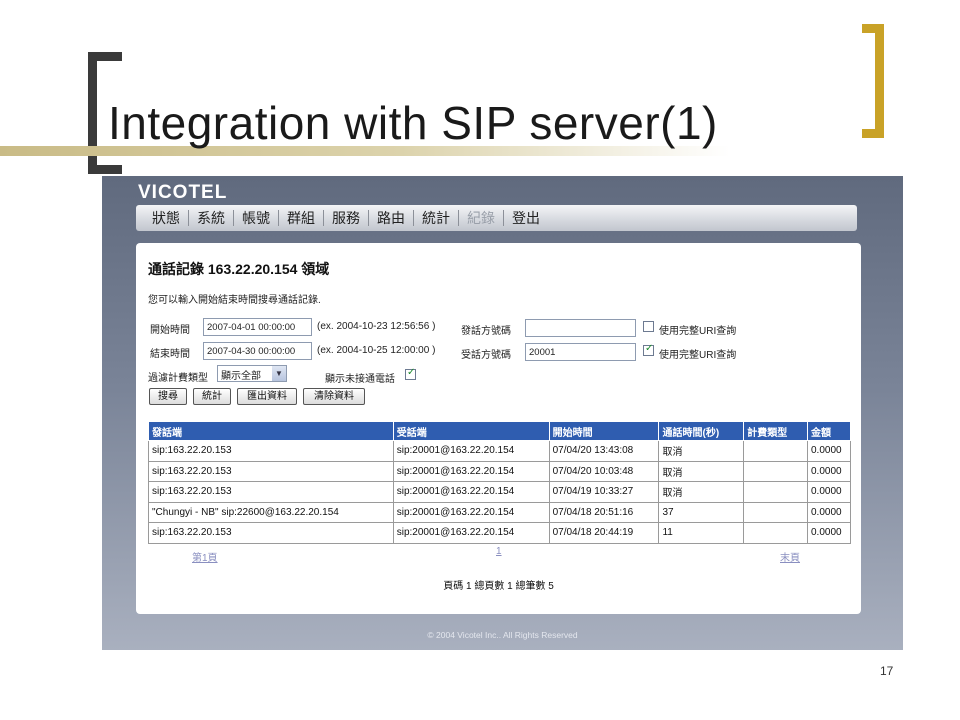  Describe the element at coordinates (499, 551) in the screenshot. I see `pager-current-page-link: 1` at that location.